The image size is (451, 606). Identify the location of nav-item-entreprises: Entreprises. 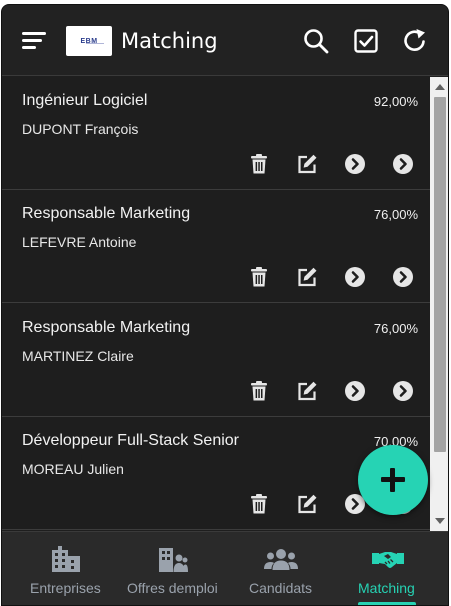
(64, 568).